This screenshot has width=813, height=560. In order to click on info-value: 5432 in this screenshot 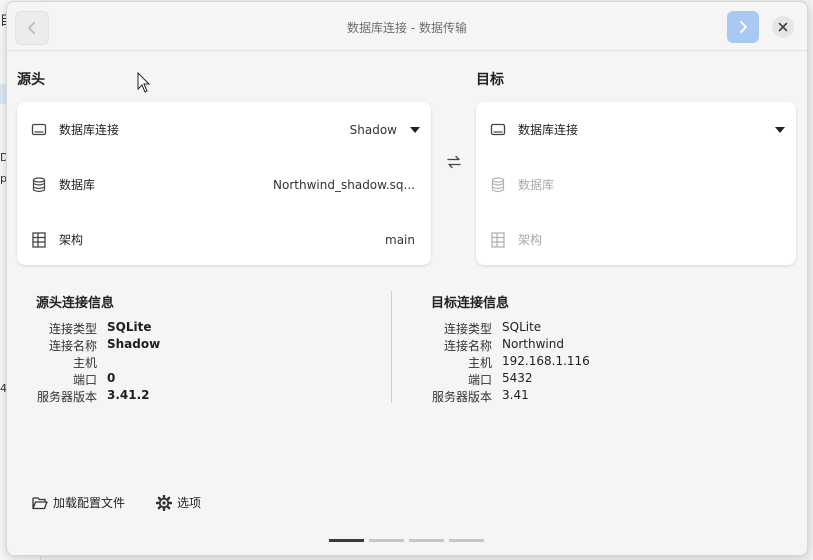, I will do `click(517, 378)`.